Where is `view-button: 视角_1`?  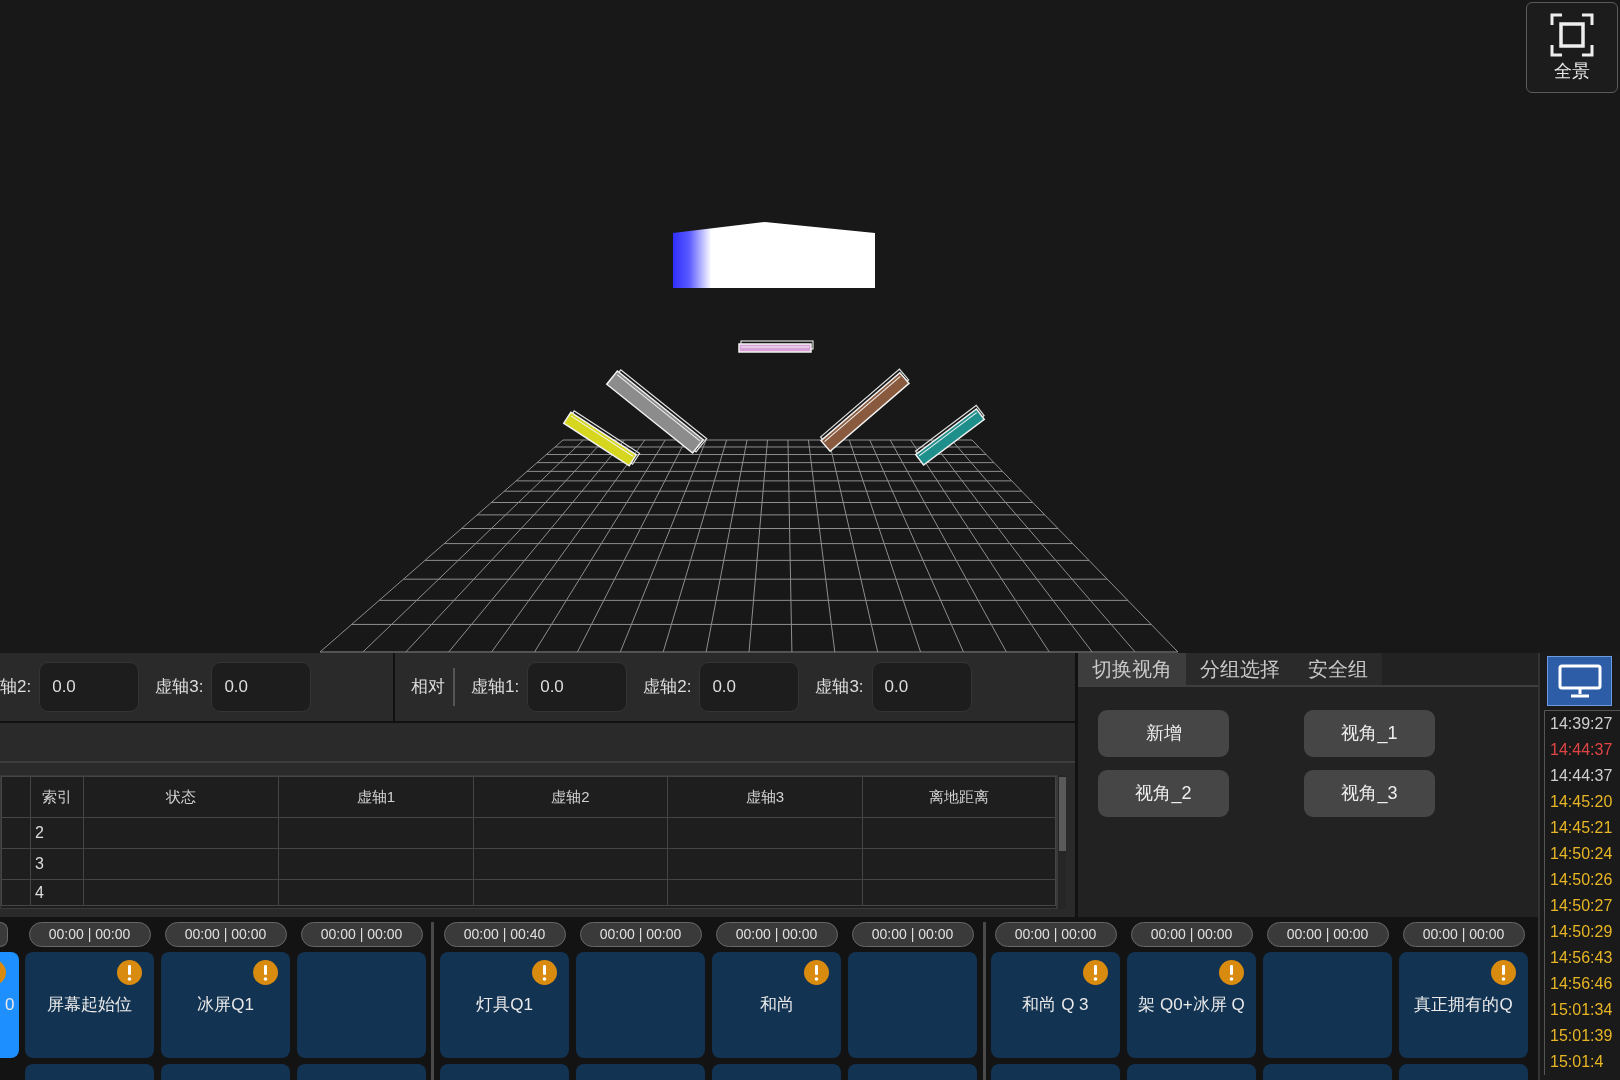
view-button: 视角_1 is located at coordinates (1369, 733).